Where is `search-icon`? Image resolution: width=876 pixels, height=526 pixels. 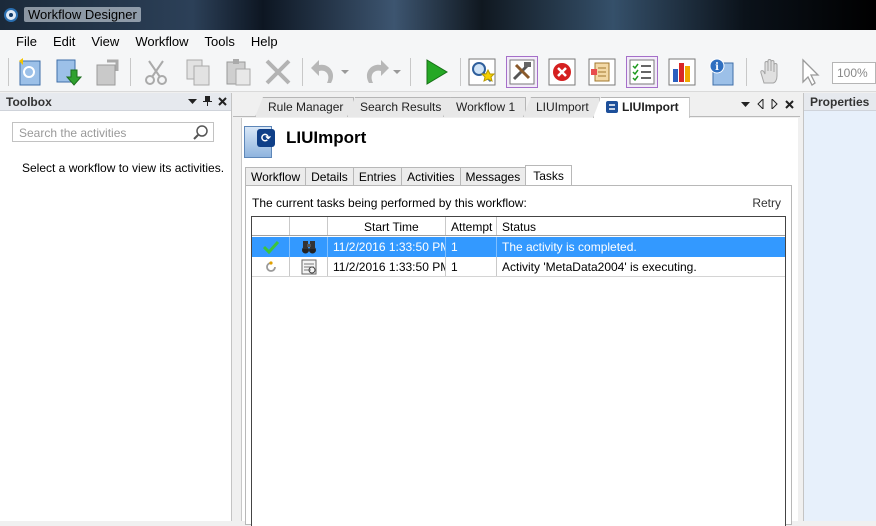 search-icon is located at coordinates (201, 132).